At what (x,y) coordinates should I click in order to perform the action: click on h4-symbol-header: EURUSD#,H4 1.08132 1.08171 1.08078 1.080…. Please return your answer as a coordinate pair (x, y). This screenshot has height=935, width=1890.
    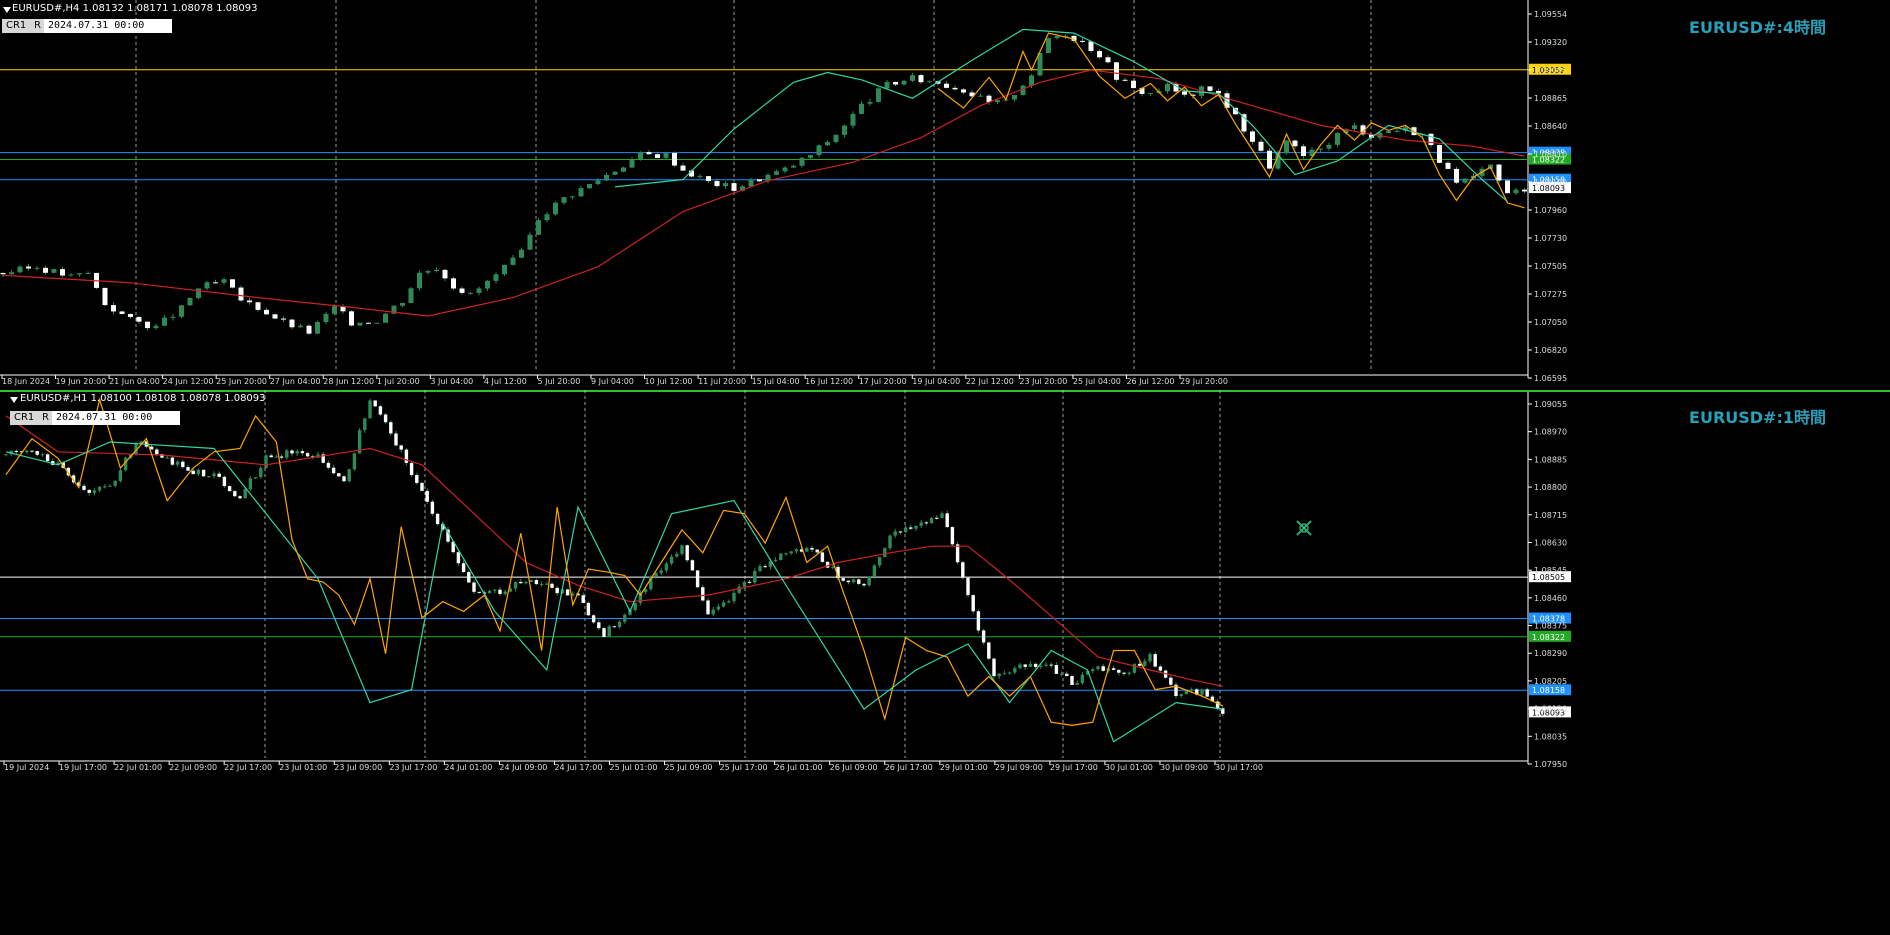
    Looking at the image, I should click on (135, 8).